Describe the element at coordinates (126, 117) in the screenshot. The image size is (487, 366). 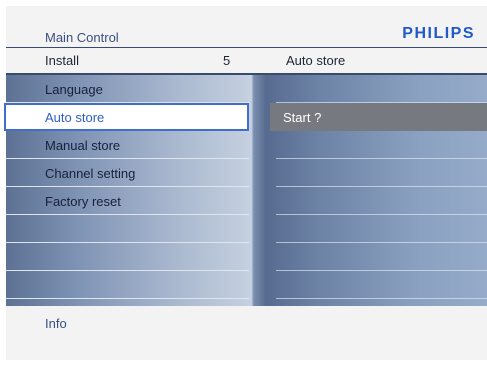
I see `menu-item-auto-store: Auto store` at that location.